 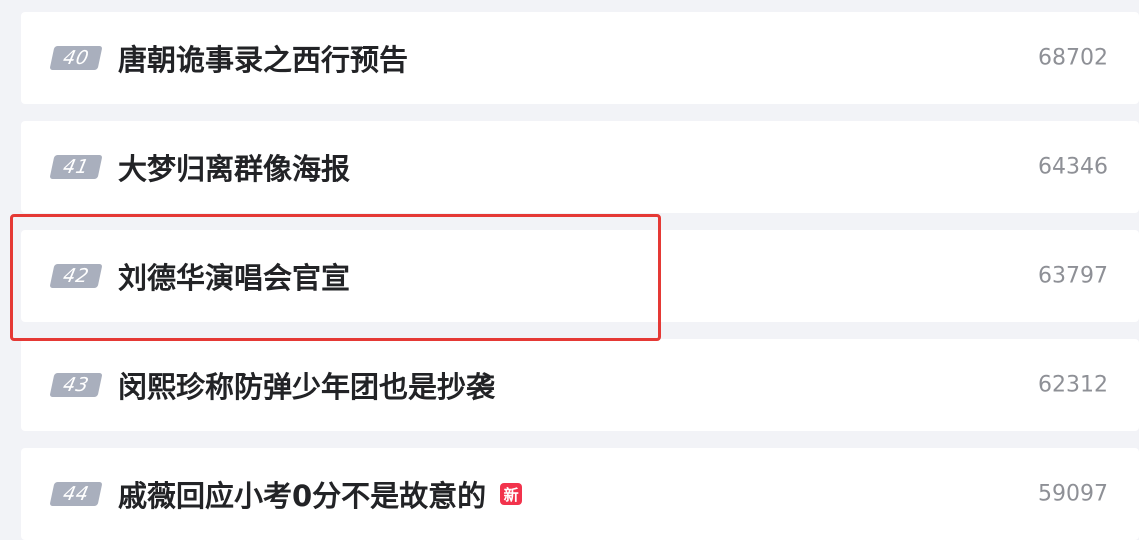 I want to click on rank-badge: 44, so click(x=76, y=494).